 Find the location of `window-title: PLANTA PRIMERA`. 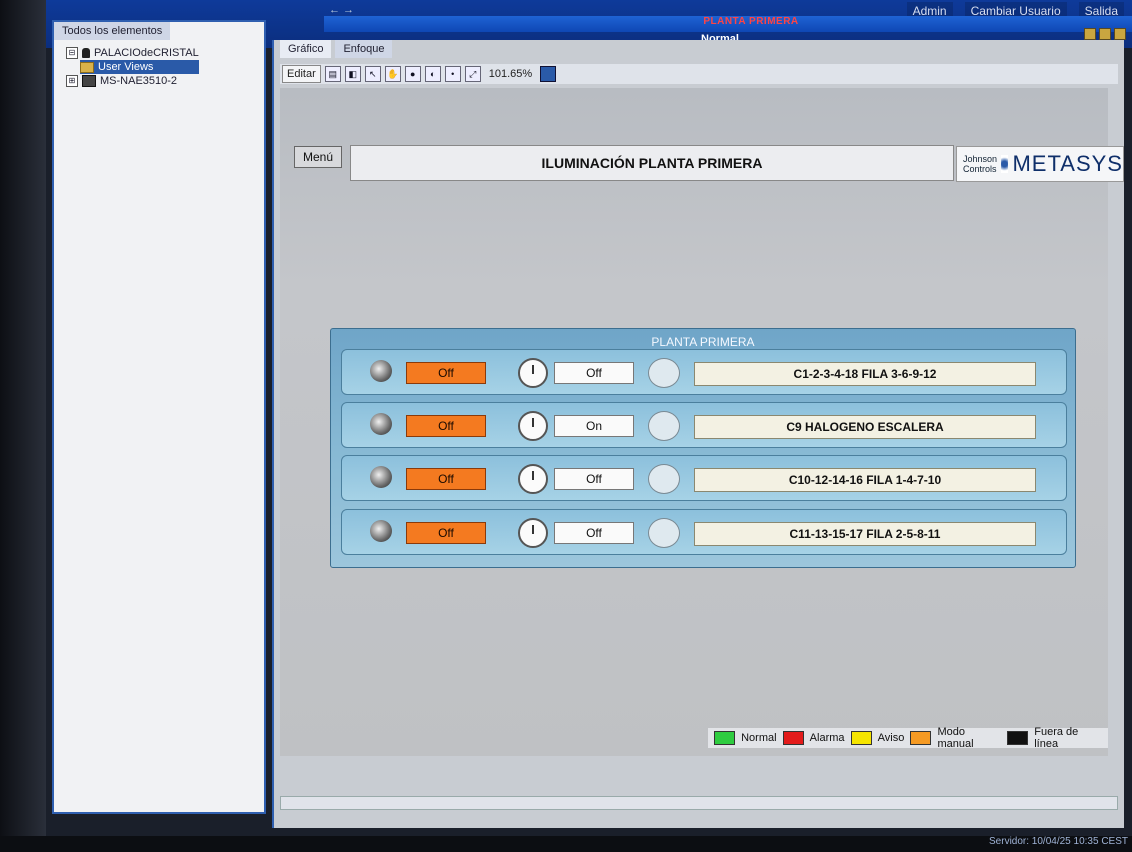

window-title: PLANTA PRIMERA is located at coordinates (728, 24).